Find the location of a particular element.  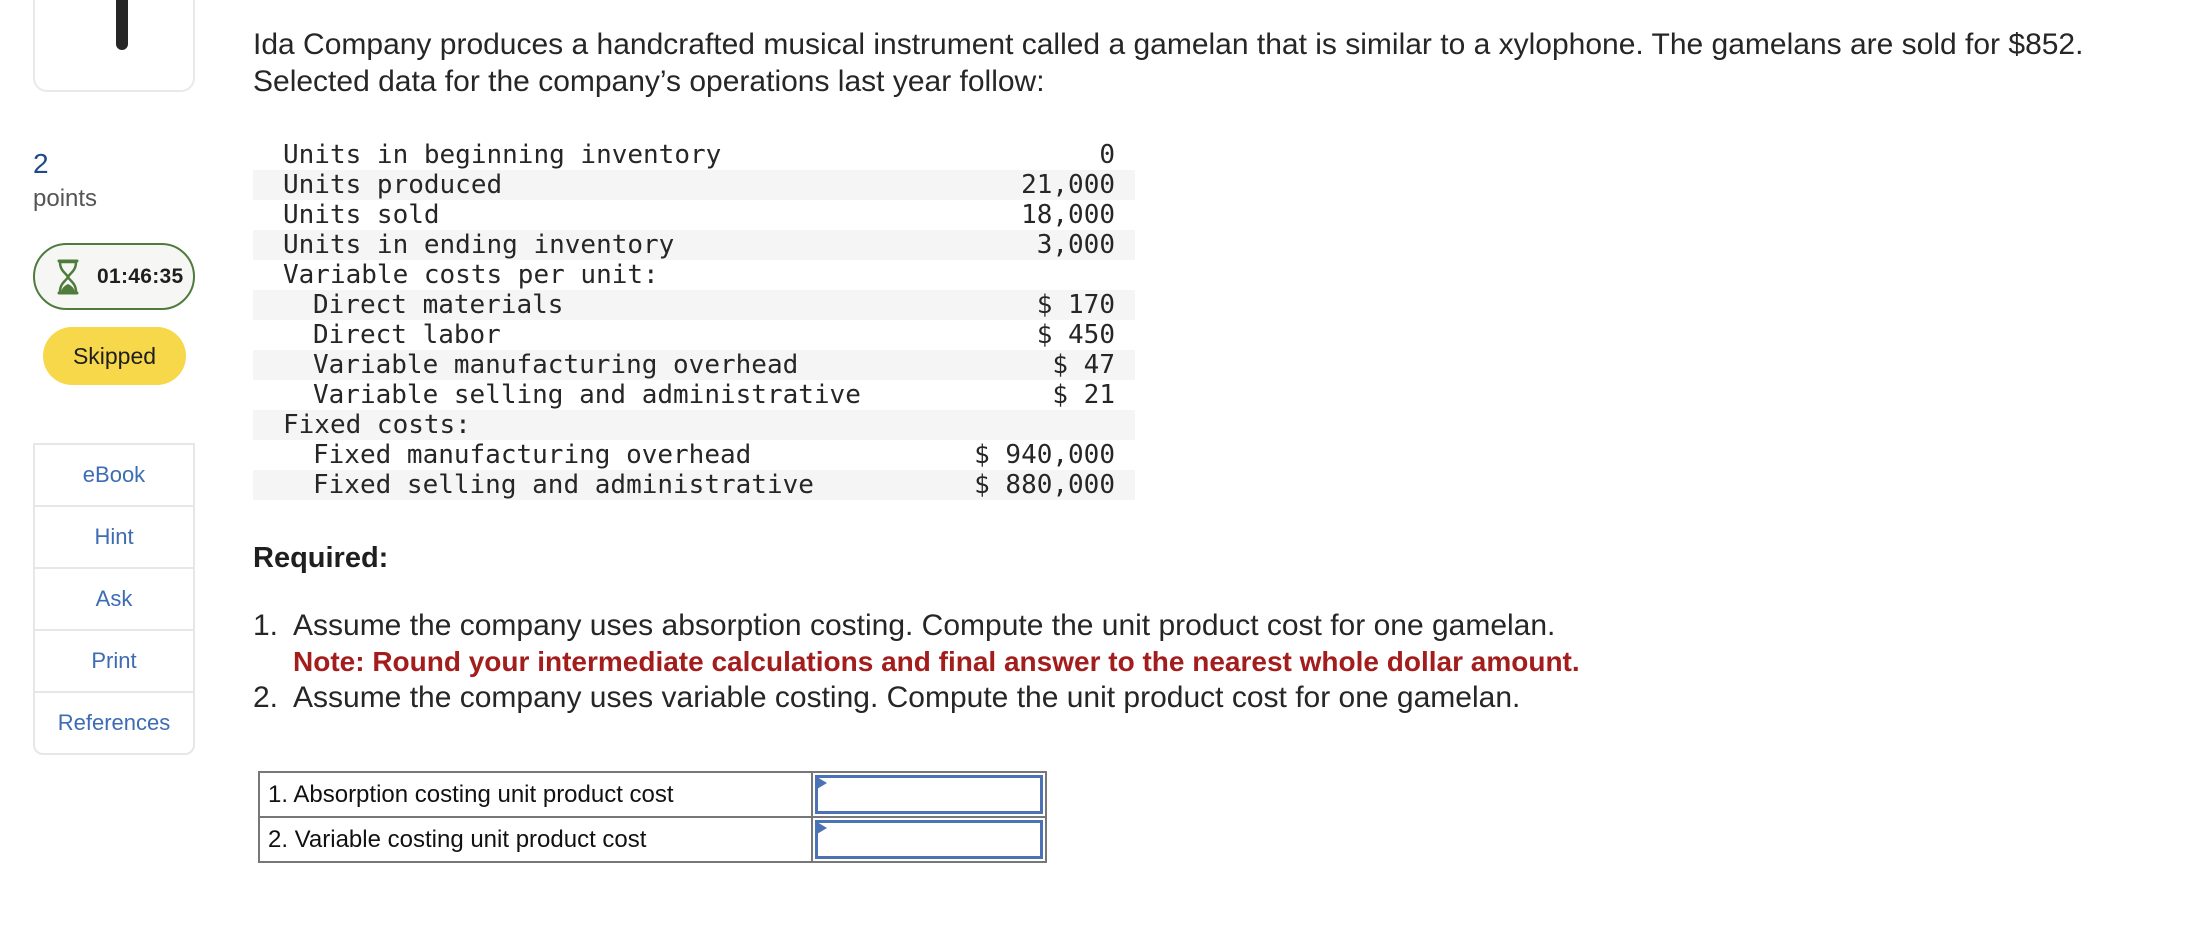

table-row: Units produced 21,000 is located at coordinates (694, 185).